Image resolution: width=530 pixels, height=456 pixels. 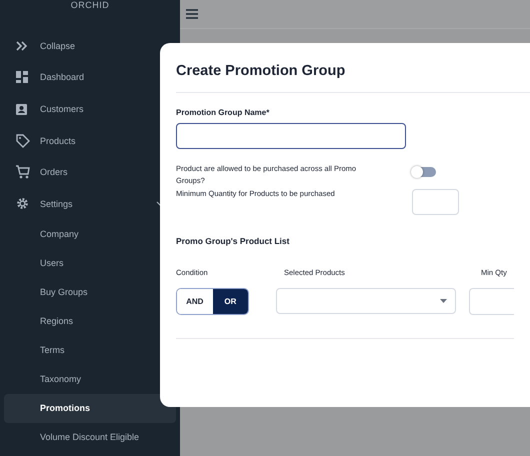 What do you see at coordinates (90, 46) in the screenshot?
I see `sidebar-item: Collapse` at bounding box center [90, 46].